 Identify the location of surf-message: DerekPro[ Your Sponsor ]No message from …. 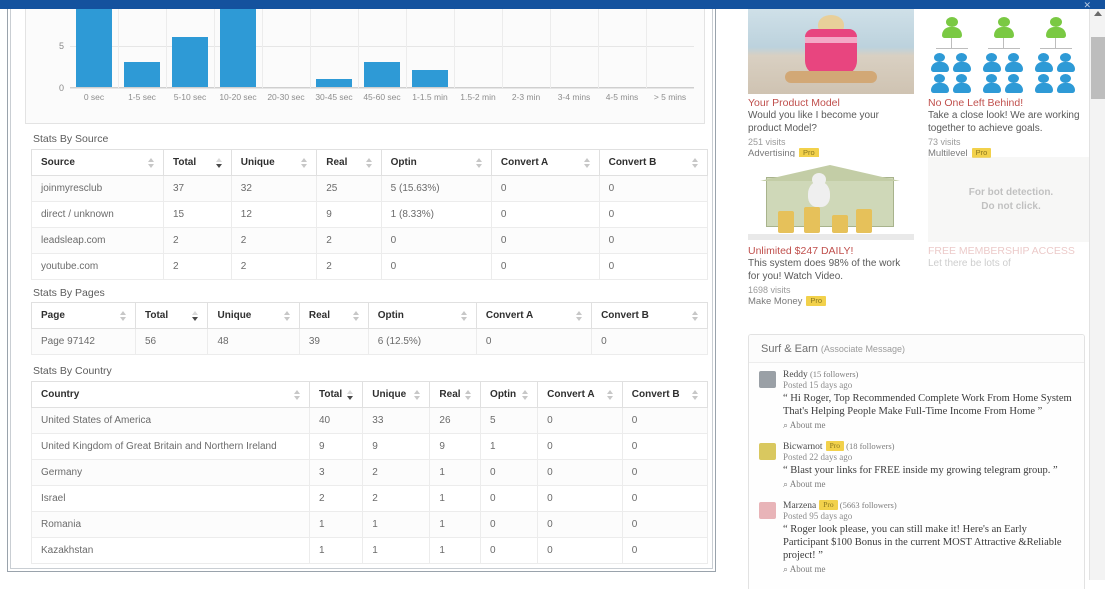
(916, 584).